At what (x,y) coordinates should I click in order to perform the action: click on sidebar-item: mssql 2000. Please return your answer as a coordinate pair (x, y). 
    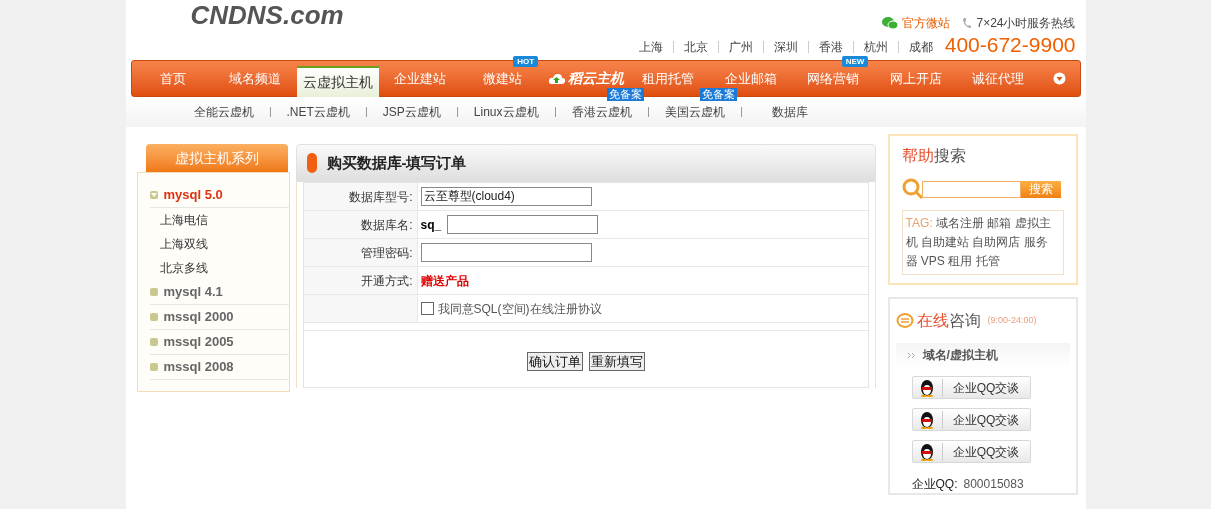
    Looking at the image, I should click on (198, 317).